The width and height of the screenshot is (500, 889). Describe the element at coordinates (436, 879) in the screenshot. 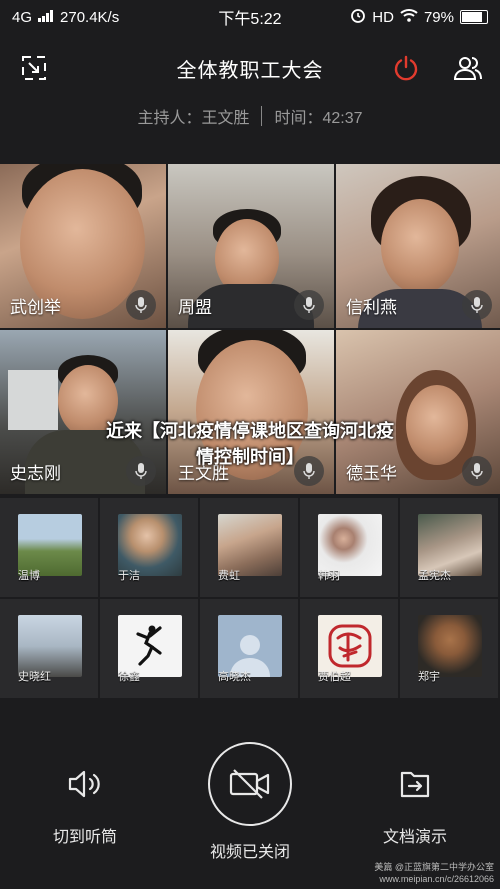

I see `watermark-line-2: www.meipian.cn/c/26612066` at that location.